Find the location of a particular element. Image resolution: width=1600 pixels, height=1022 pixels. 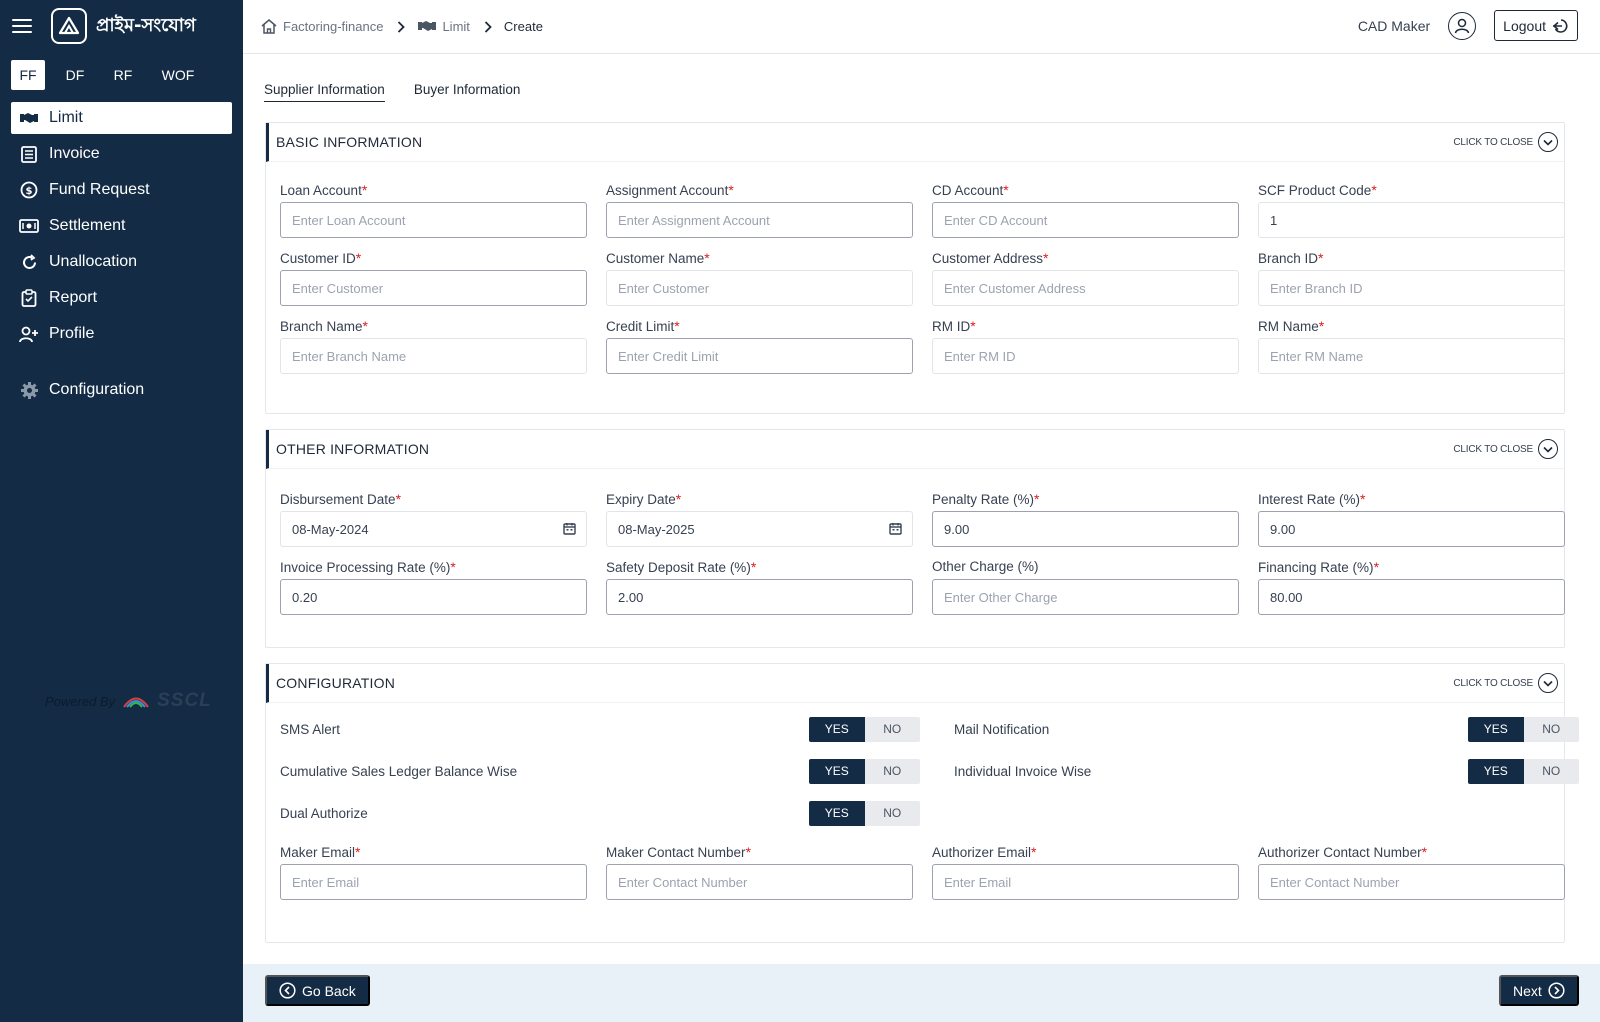

sidebar-item-configuration: Configuration is located at coordinates (121, 390).